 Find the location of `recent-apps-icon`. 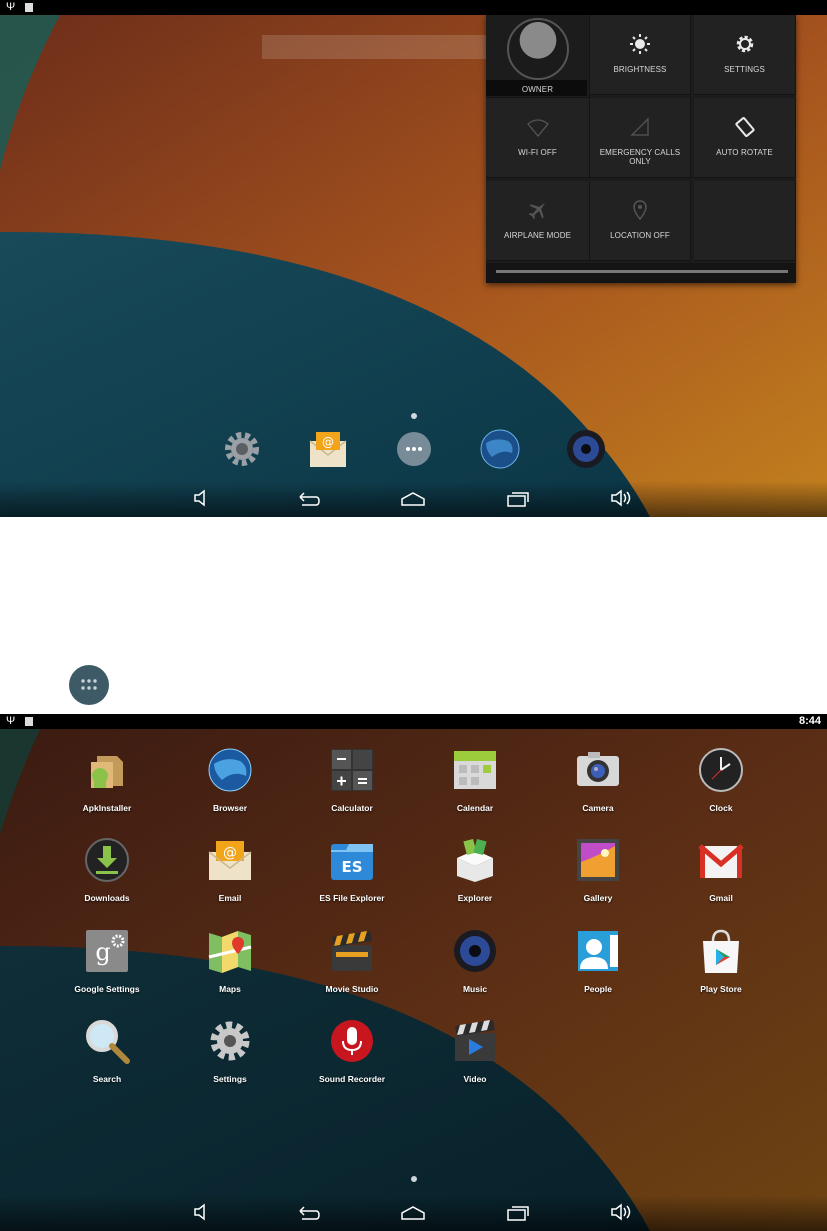

recent-apps-icon is located at coordinates (518, 1213).